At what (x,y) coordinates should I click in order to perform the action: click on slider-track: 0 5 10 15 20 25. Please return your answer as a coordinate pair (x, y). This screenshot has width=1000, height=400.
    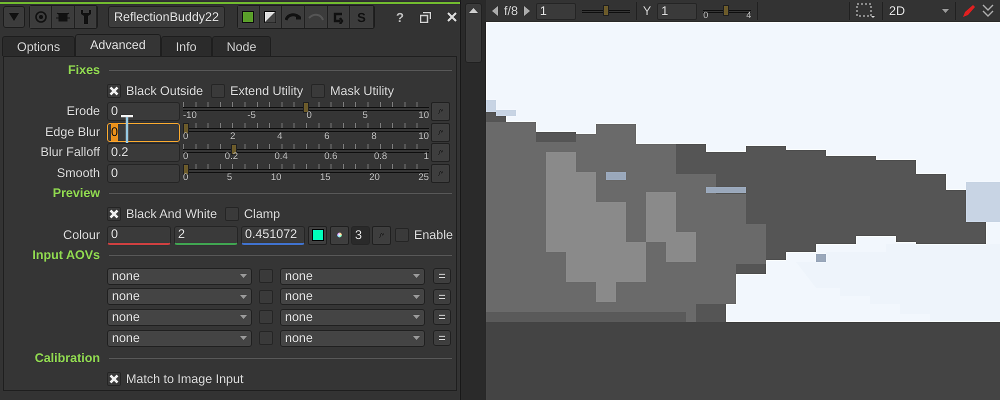
    Looking at the image, I should click on (306, 173).